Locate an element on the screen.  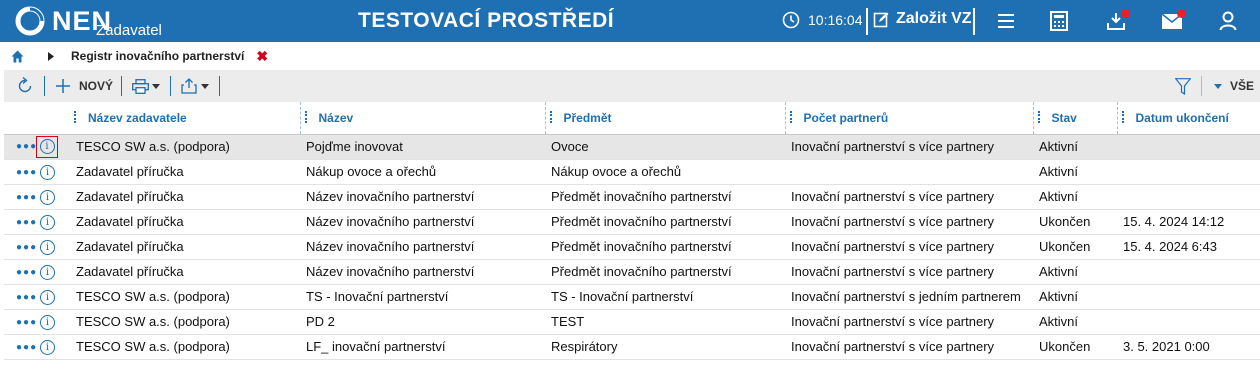
cell-nazev: PD 2 is located at coordinates (422, 322).